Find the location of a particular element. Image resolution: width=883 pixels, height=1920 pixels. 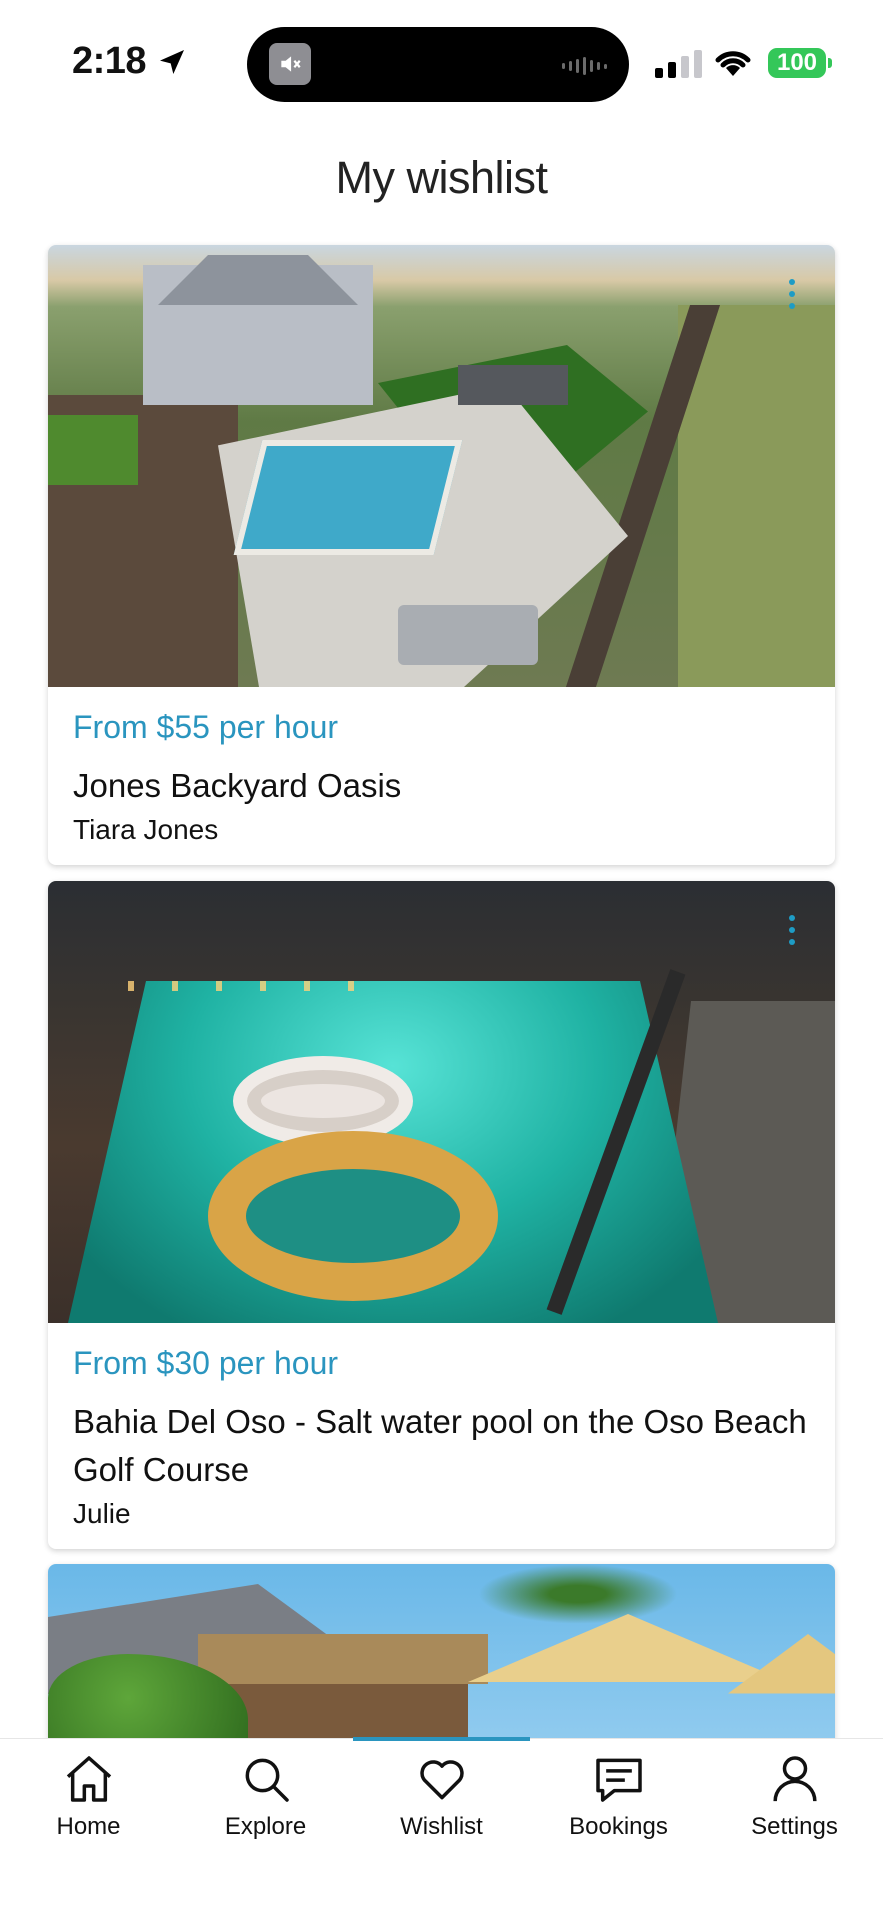

dynamic-island is located at coordinates (438, 64).